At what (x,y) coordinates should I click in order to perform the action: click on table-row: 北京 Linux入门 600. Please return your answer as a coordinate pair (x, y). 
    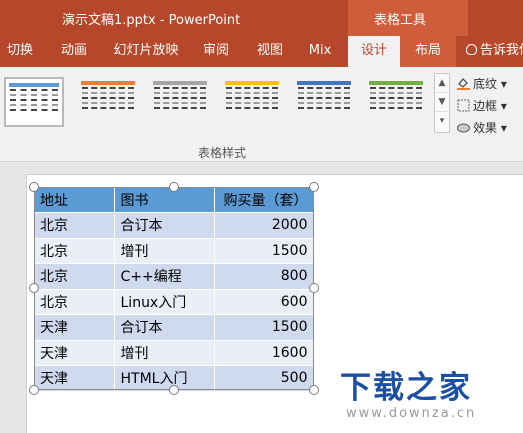
    Looking at the image, I should click on (174, 302).